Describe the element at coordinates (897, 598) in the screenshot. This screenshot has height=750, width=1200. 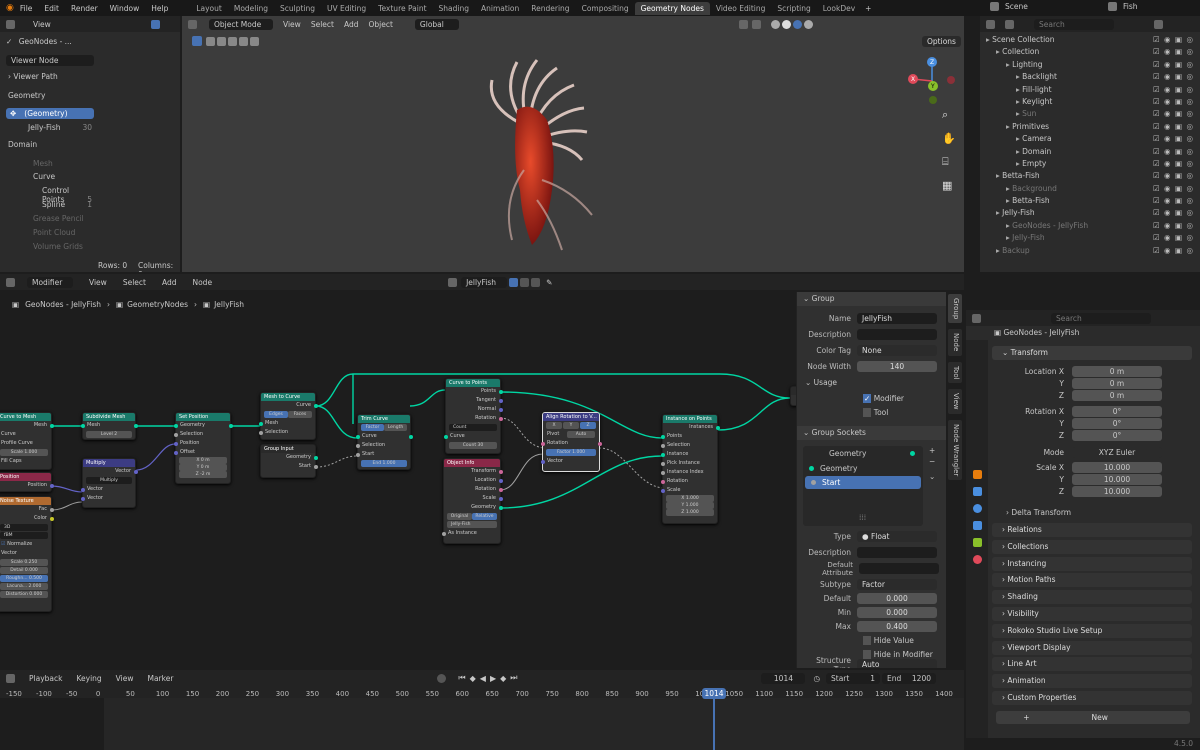
I see `default-value-field: 0.000` at that location.